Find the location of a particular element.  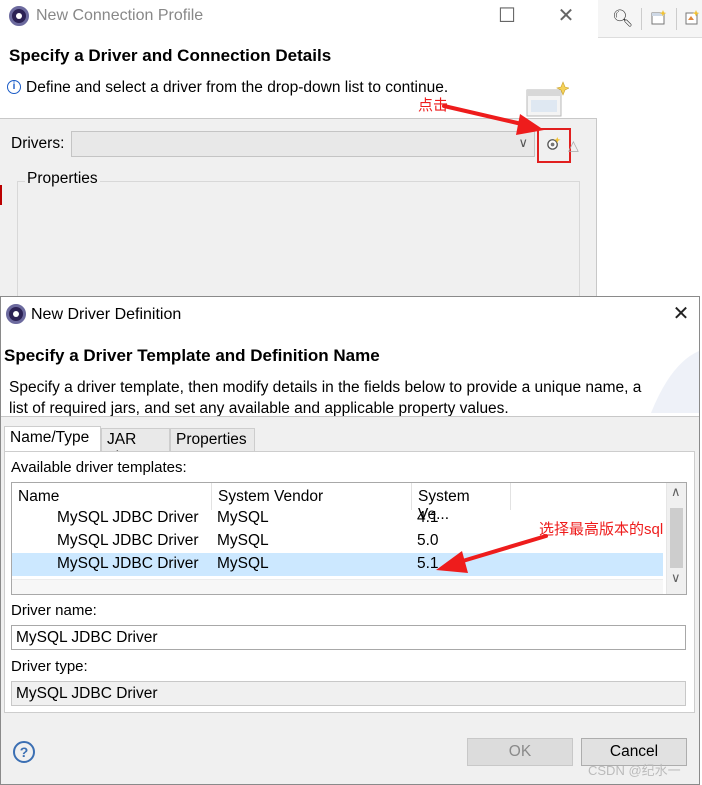

background-edge-marker is located at coordinates (1, 195).